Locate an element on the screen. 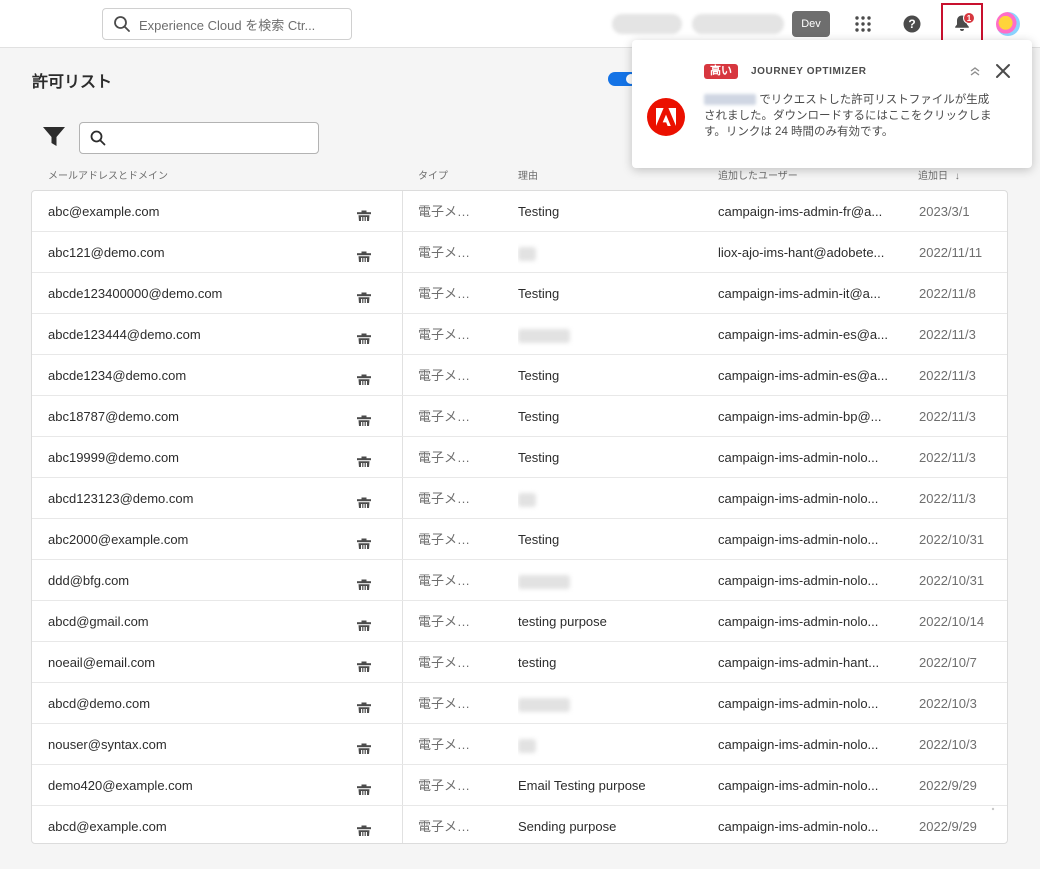  row-email: abcde123444@demo.com is located at coordinates (198, 334).